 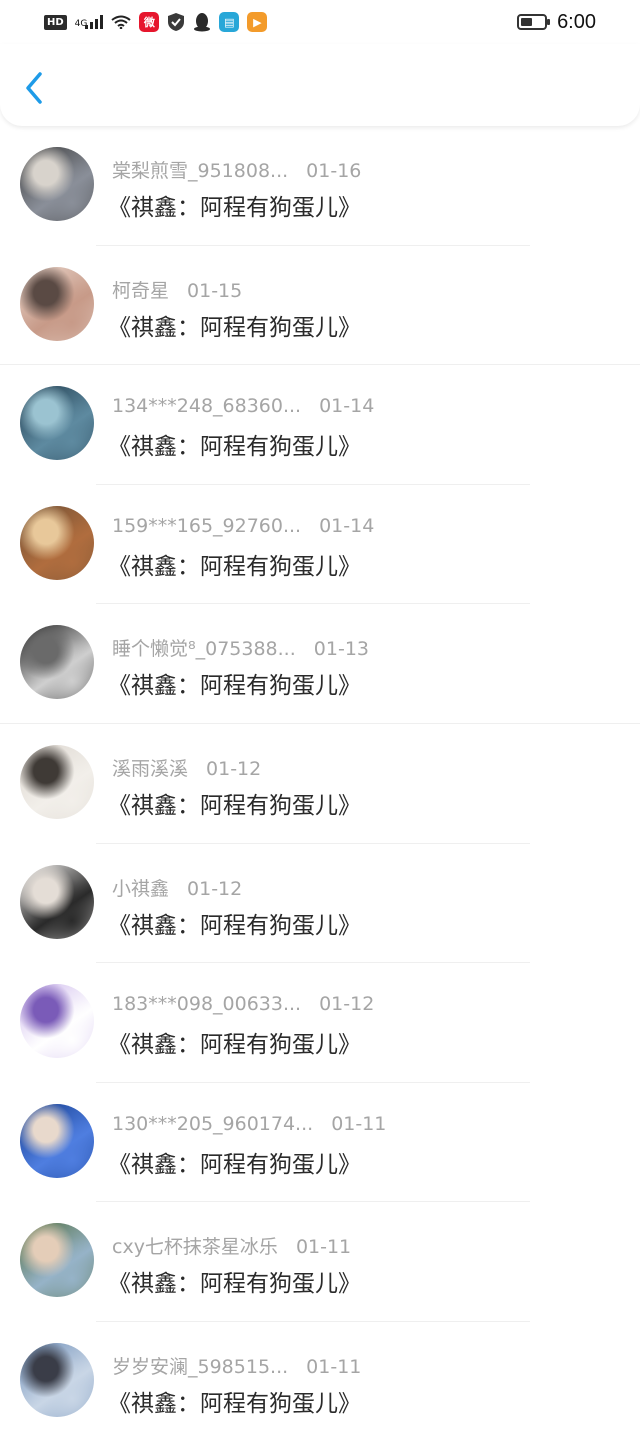 I want to click on list-item: 134***248_68360... 01-14 《祺鑫：阿程有狗蛋儿》, so click(x=320, y=425).